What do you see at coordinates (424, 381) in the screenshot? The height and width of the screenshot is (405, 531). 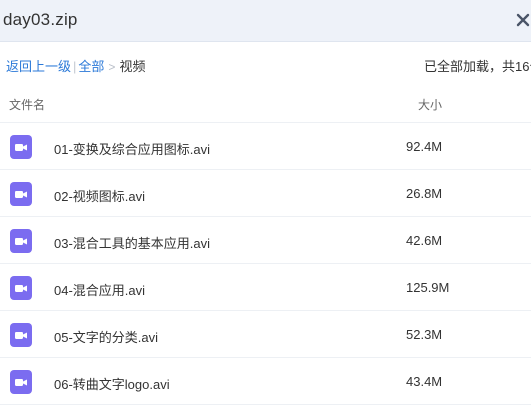 I see `file-size: 43.4M` at bounding box center [424, 381].